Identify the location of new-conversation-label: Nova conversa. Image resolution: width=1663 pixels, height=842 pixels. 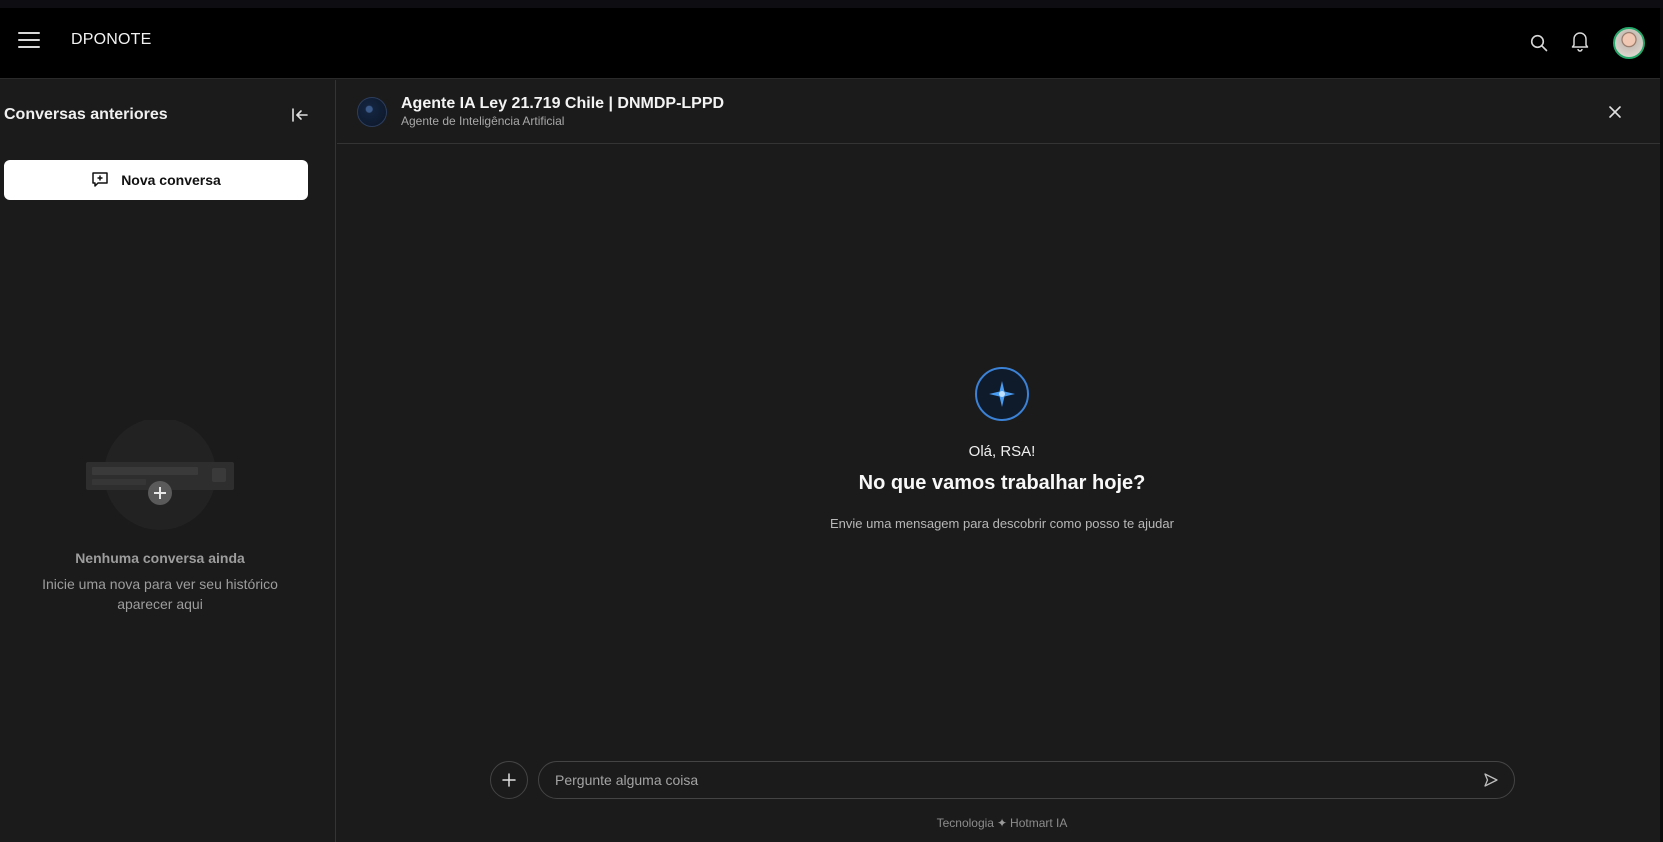
(171, 180).